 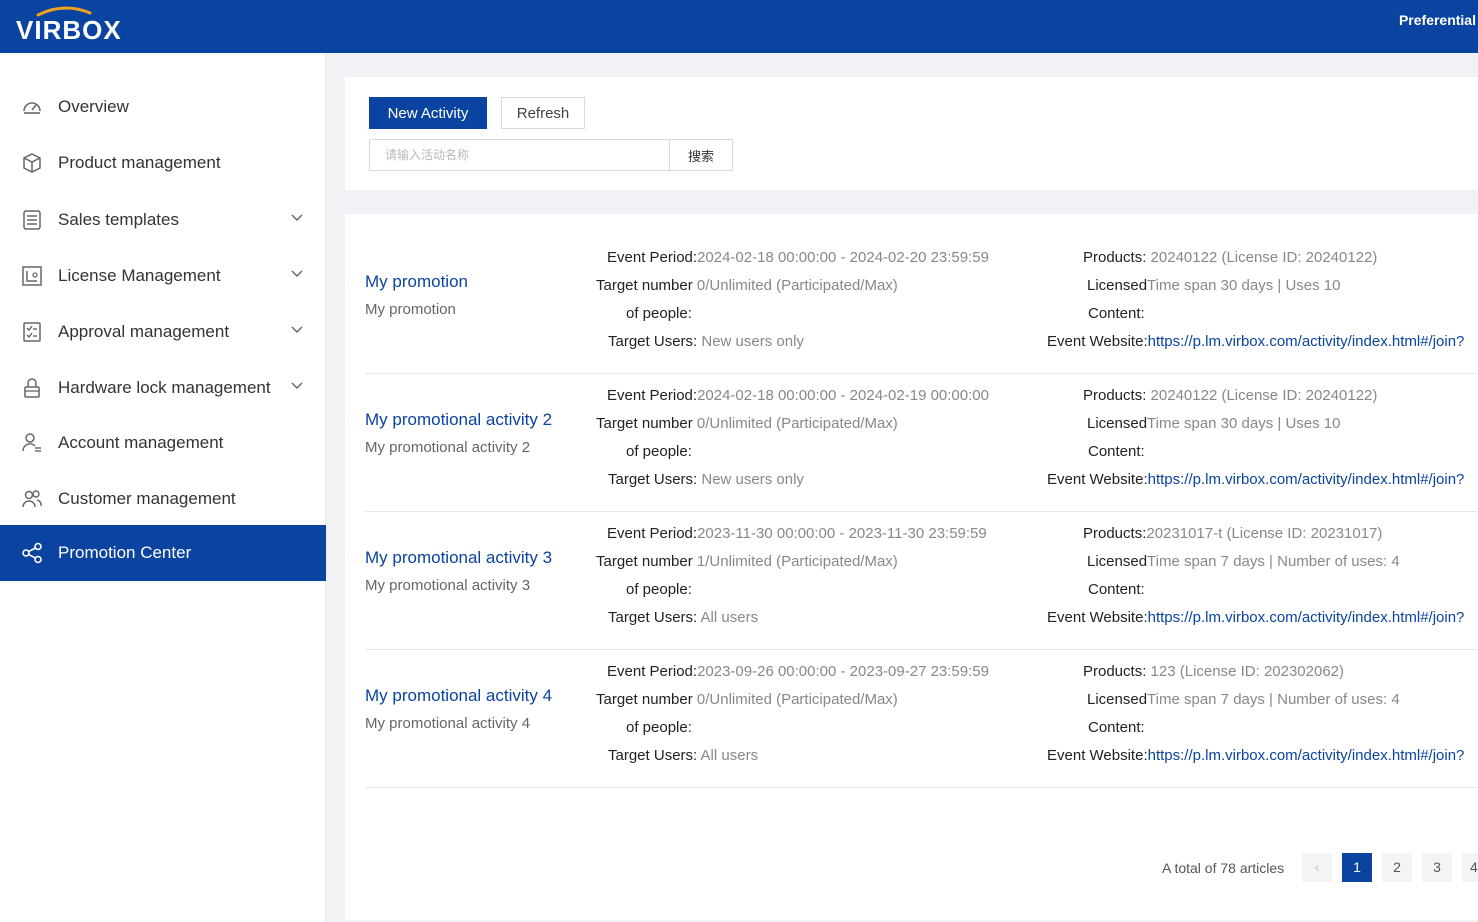 I want to click on users-icon, so click(x=32, y=499).